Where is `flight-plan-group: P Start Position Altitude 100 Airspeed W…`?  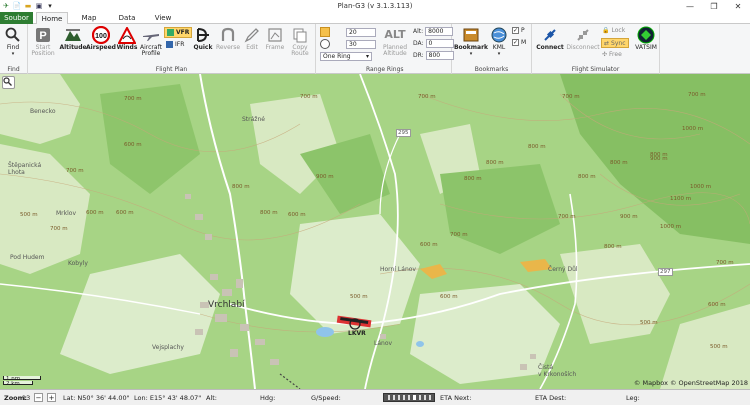
flight-plan-group: P Start Position Altitude 100 Airspeed W… is located at coordinates (172, 49).